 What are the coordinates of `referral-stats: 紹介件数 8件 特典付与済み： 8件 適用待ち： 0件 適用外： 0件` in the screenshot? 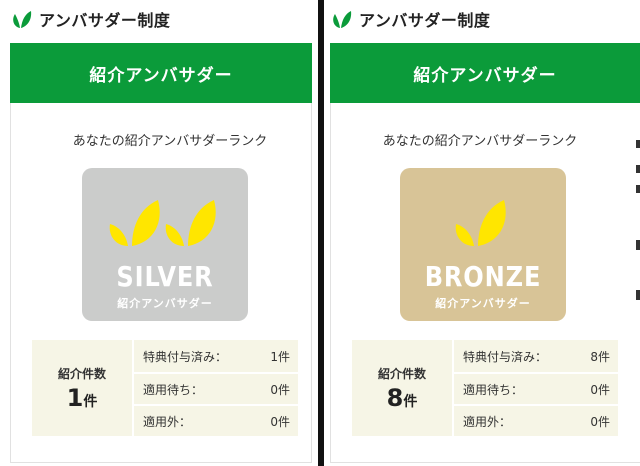 It's located at (485, 388).